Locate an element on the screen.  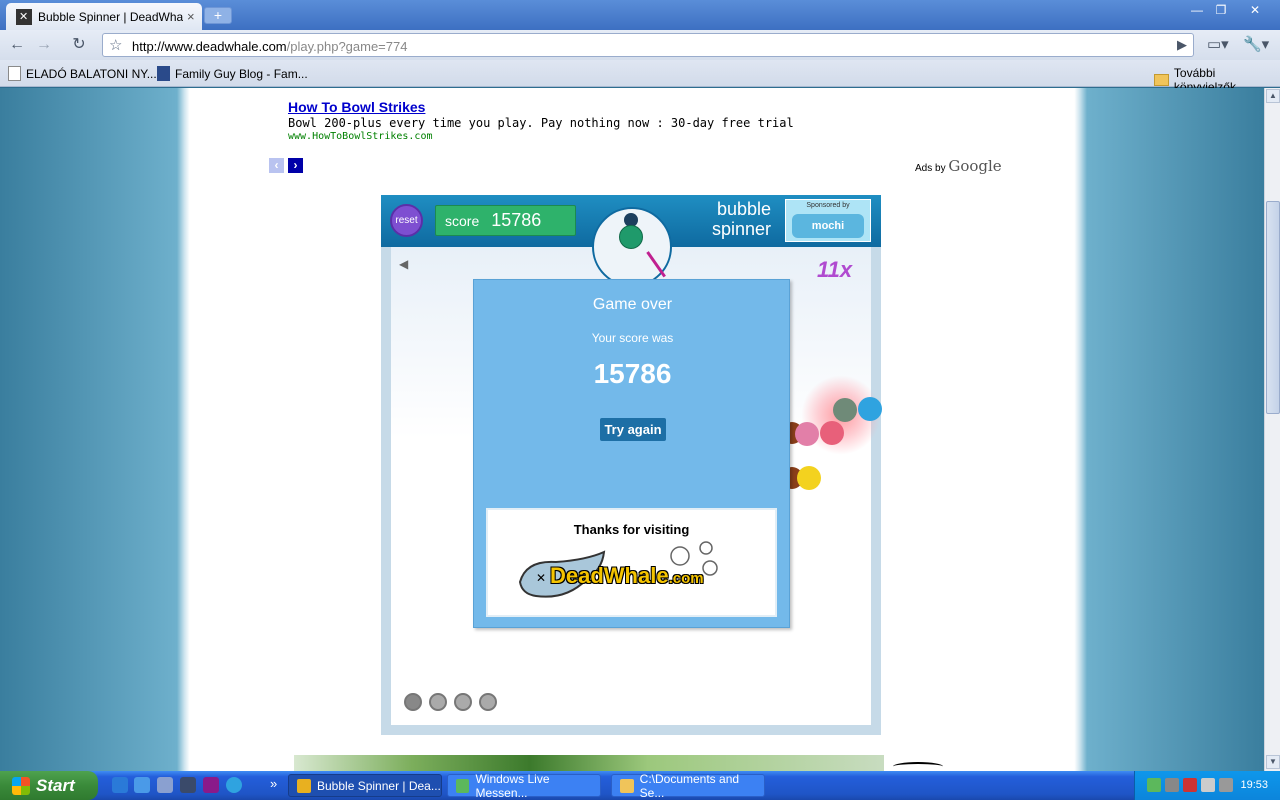
close-window-button: ✕ is located at coordinates (1255, 10).